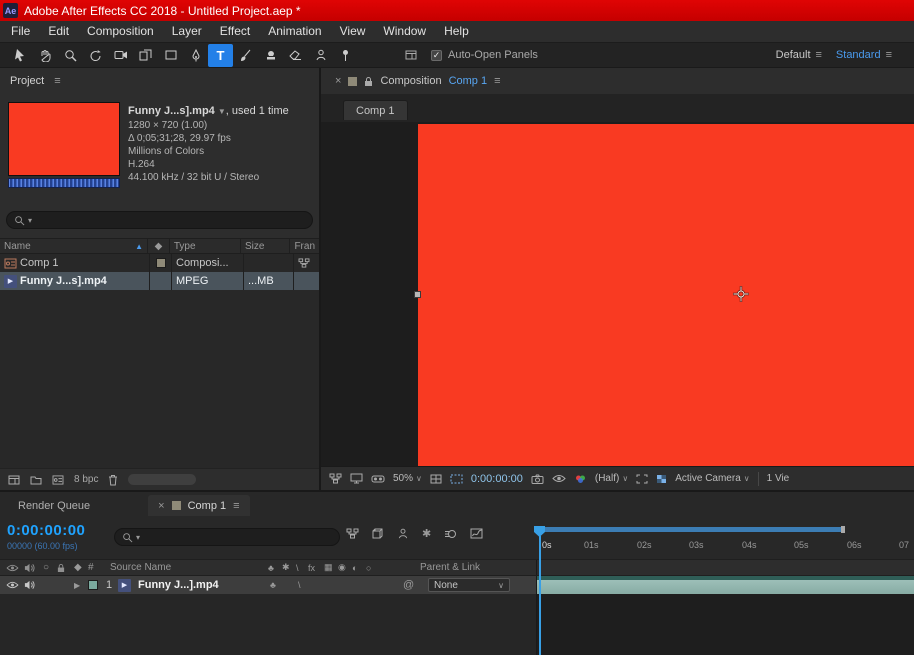 The height and width of the screenshot is (655, 914). What do you see at coordinates (410, 81) in the screenshot?
I see `composition-panel-label: Composition` at bounding box center [410, 81].